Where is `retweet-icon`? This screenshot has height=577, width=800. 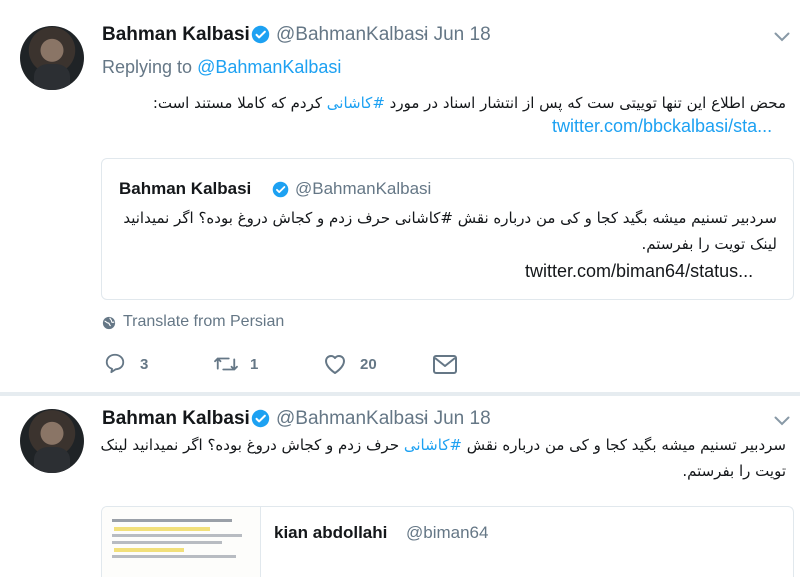
retweet-icon is located at coordinates (226, 364).